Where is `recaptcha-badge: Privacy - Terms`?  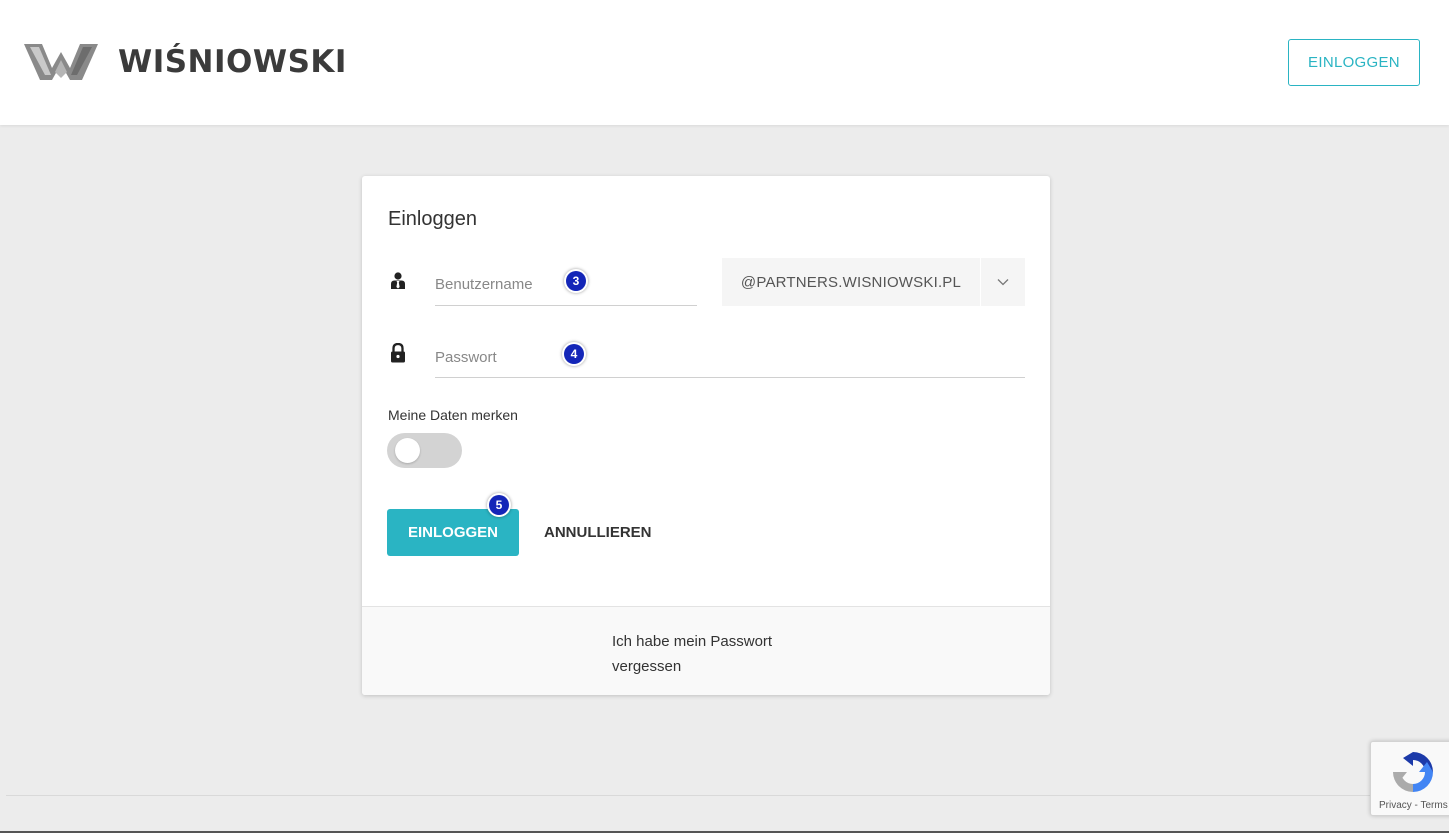 recaptcha-badge: Privacy - Terms is located at coordinates (1409, 778).